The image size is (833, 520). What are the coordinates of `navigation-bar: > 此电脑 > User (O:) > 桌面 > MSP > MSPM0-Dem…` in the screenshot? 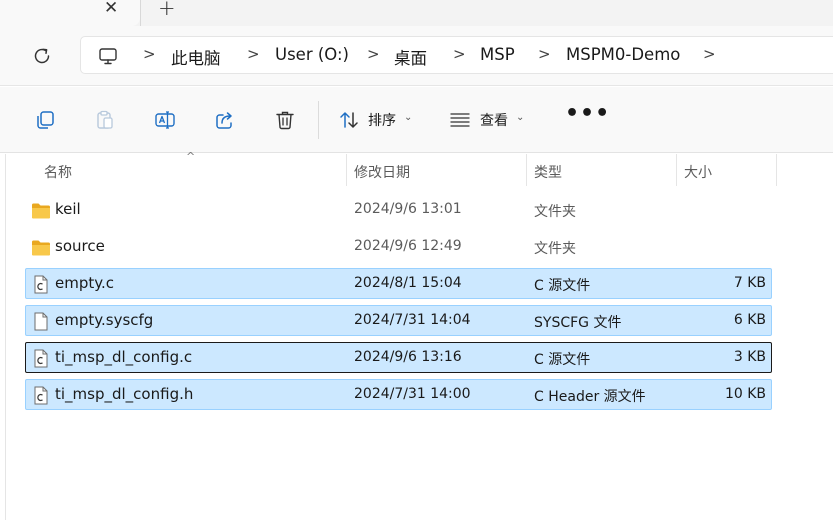 It's located at (416, 56).